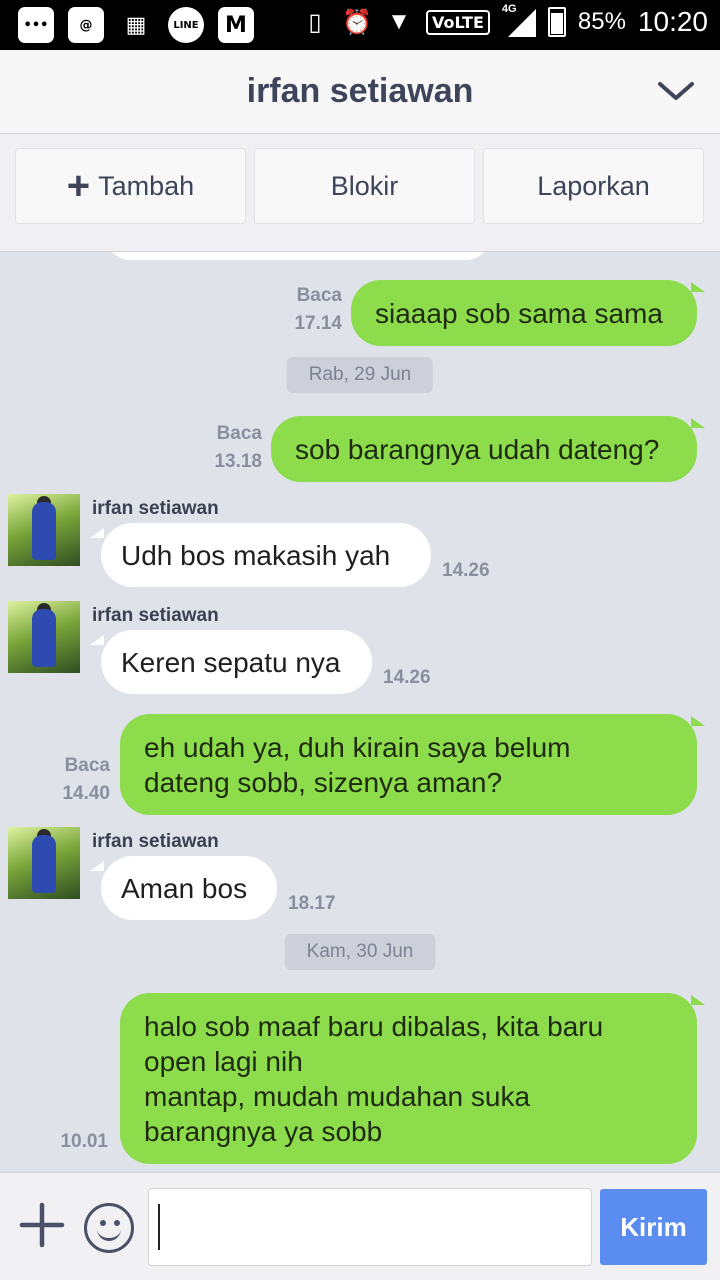 The width and height of the screenshot is (720, 1280). I want to click on date-separator: Kam, 30 Jun, so click(360, 952).